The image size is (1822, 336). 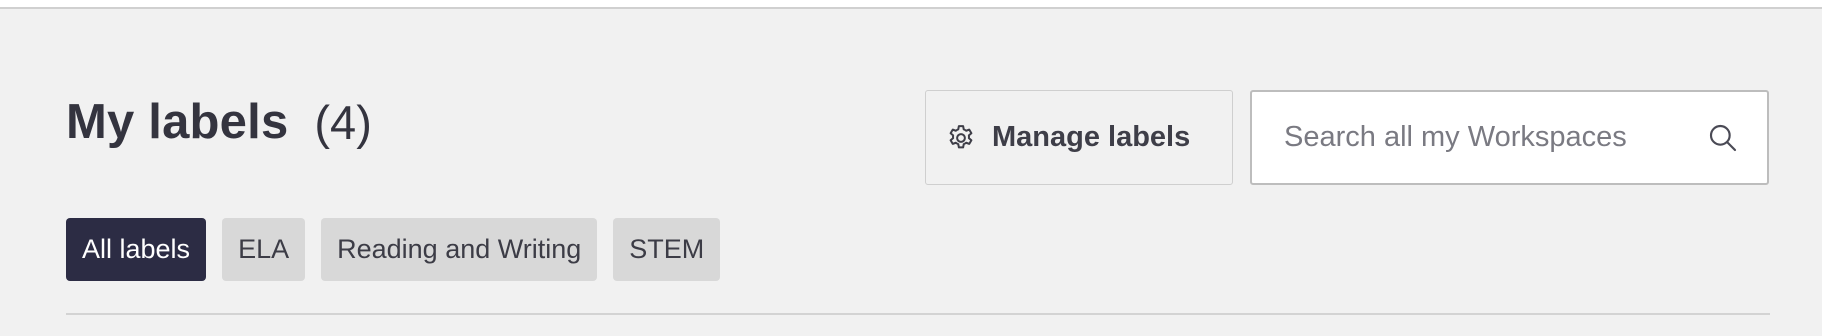 I want to click on filter-chip-stem: STEM, so click(x=667, y=249).